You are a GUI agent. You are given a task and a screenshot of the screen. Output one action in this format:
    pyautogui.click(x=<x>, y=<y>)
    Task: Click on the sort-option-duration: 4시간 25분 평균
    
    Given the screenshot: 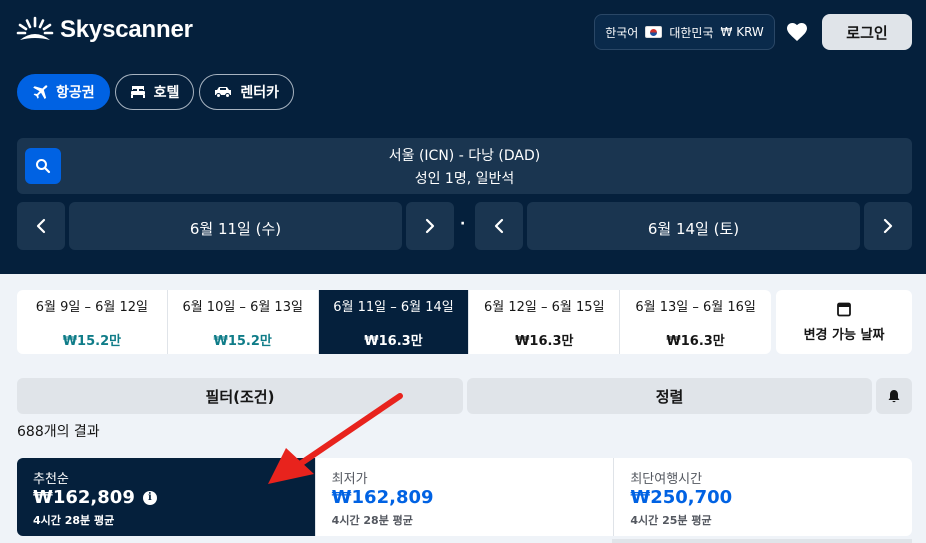 What is the action you would take?
    pyautogui.click(x=671, y=520)
    